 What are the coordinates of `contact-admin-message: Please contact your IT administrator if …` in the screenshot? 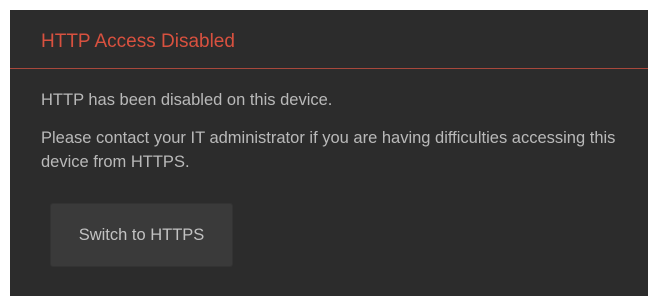 It's located at (328, 150).